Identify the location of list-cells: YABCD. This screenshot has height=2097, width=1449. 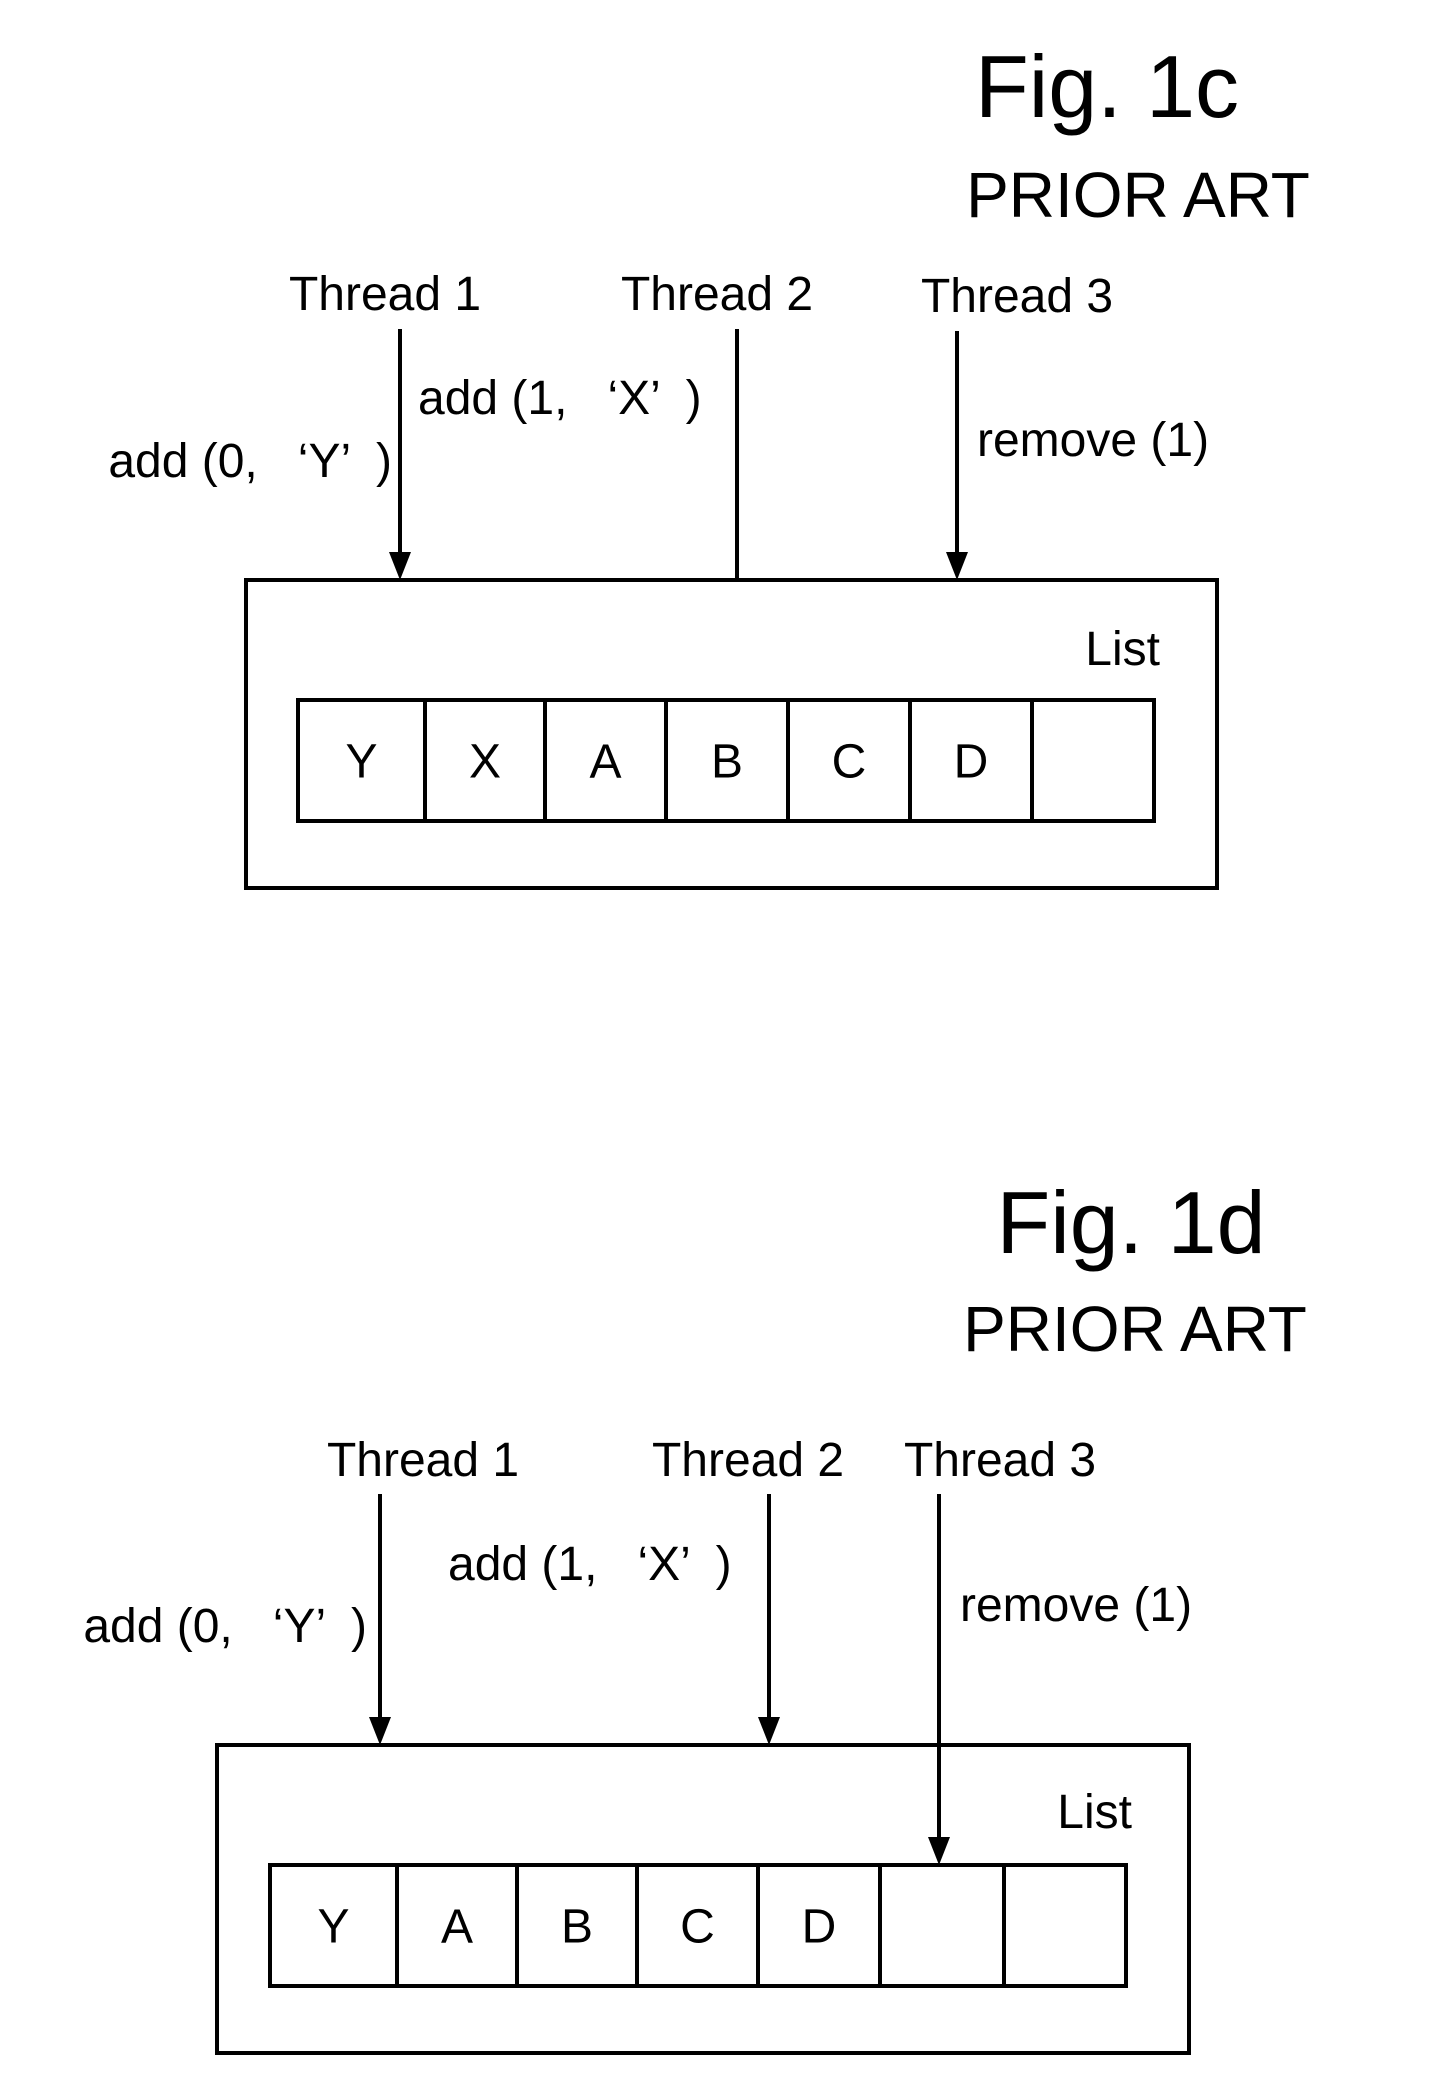
(698, 1925).